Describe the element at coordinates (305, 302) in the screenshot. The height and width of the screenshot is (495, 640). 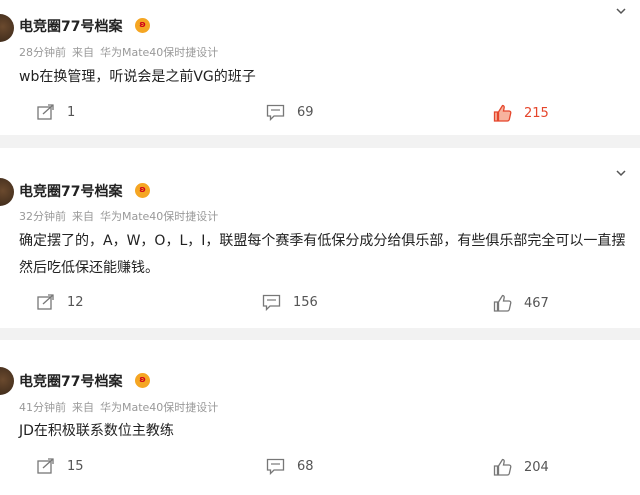
I see `comment-count: 156` at that location.